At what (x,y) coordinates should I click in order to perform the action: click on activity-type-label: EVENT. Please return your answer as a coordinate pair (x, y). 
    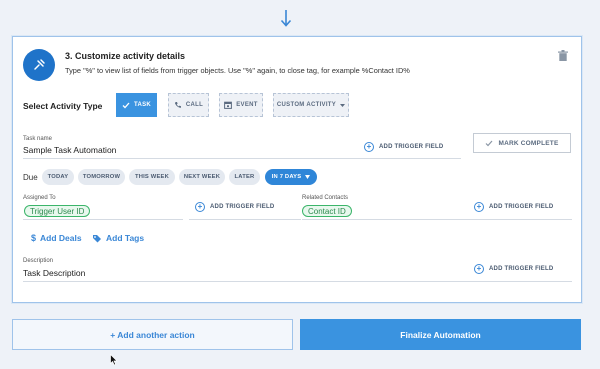
    Looking at the image, I should click on (247, 105).